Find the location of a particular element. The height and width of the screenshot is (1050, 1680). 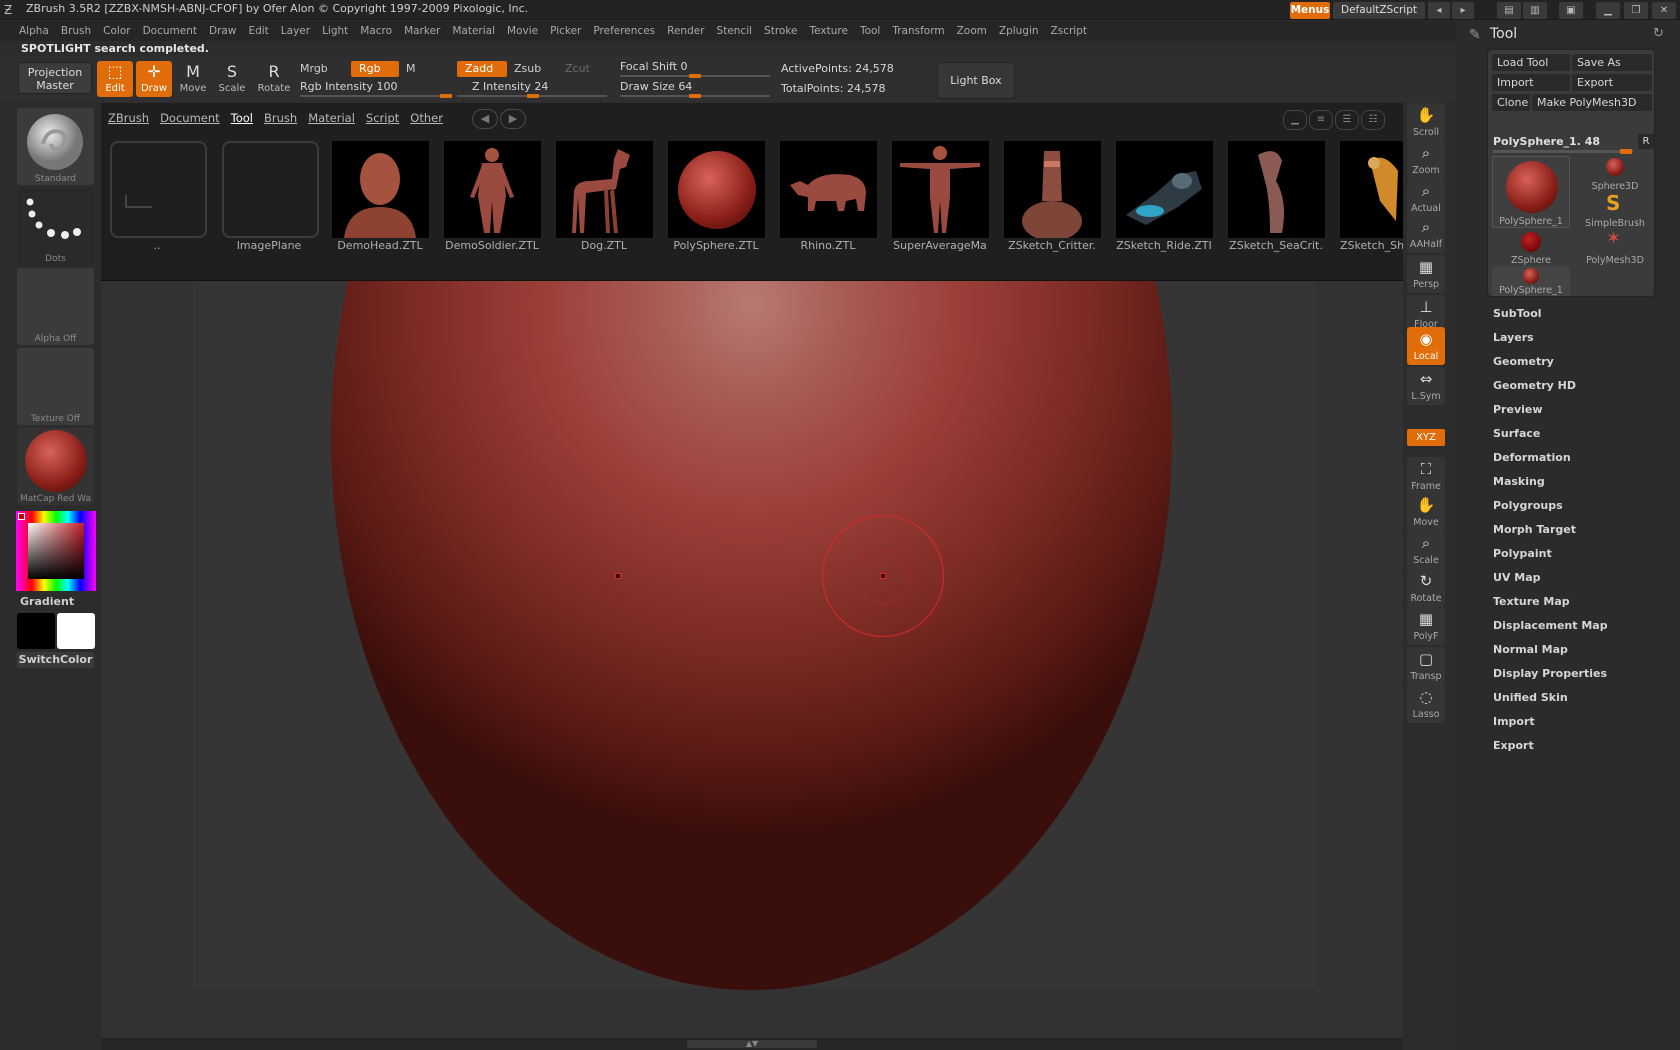

export-button: Export is located at coordinates (1612, 82).